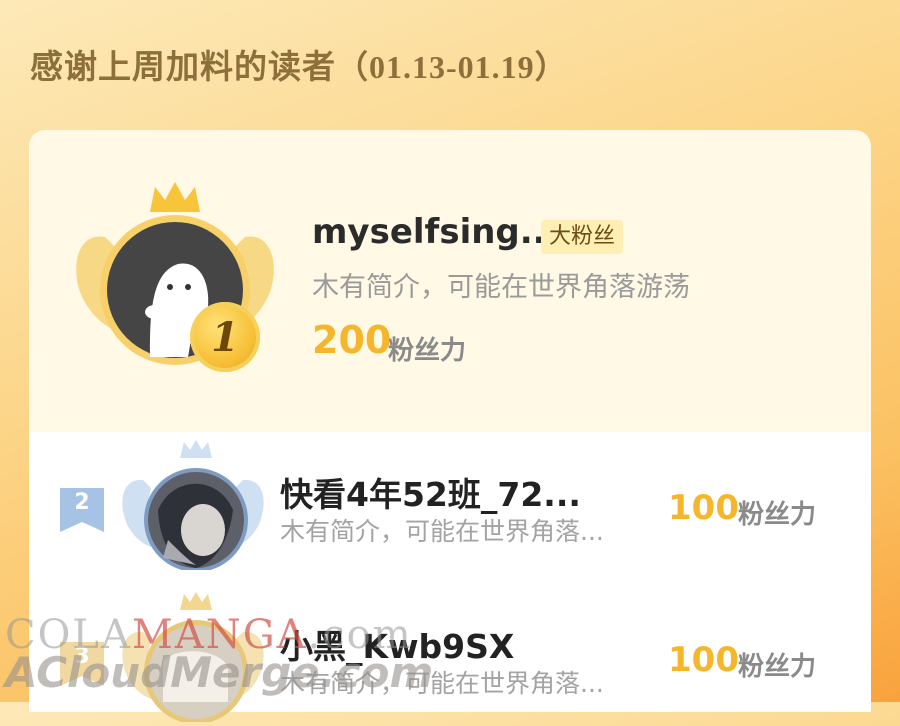  What do you see at coordinates (352, 340) in the screenshot?
I see `top-reader-power: 200` at bounding box center [352, 340].